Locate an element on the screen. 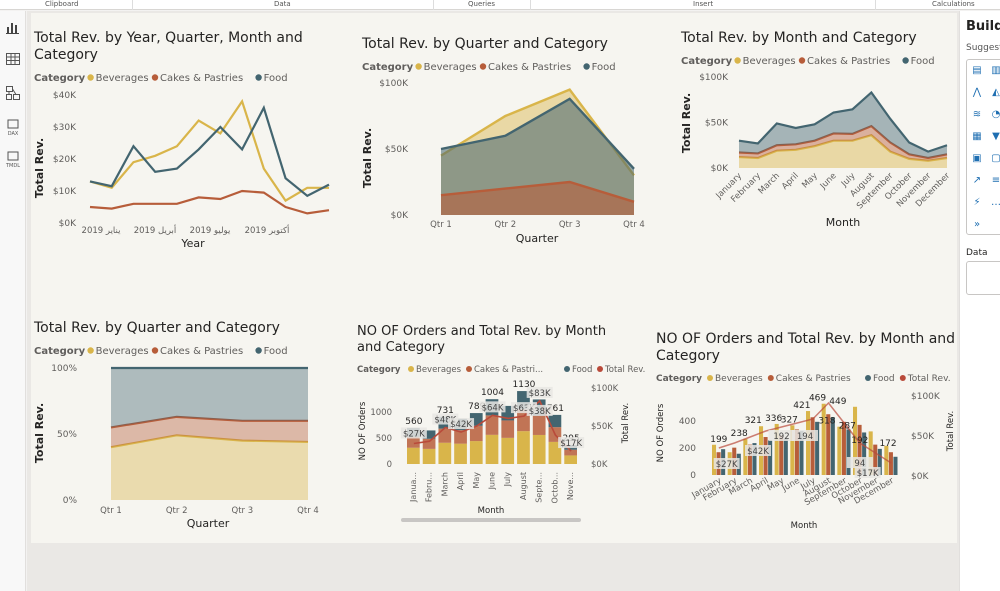  ribbon-data: Data is located at coordinates (282, 4).